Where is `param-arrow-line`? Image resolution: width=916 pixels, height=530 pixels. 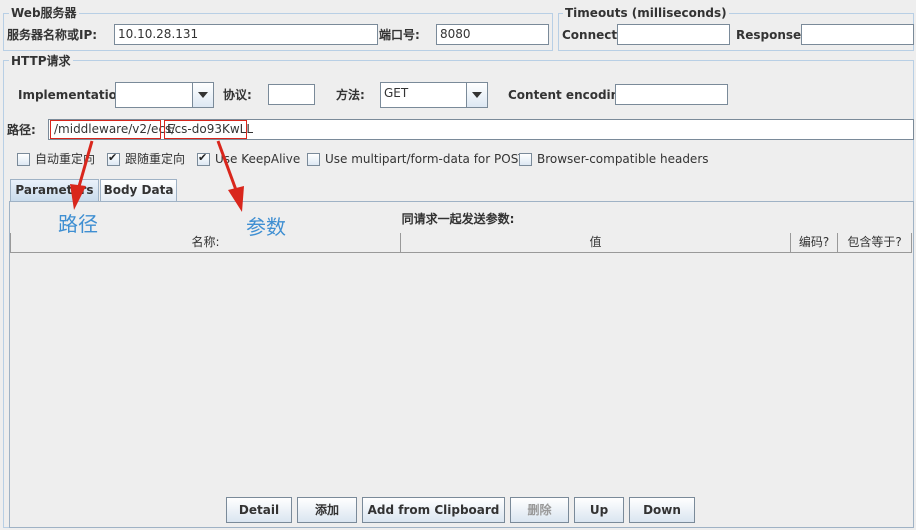 param-arrow-line is located at coordinates (227, 165).